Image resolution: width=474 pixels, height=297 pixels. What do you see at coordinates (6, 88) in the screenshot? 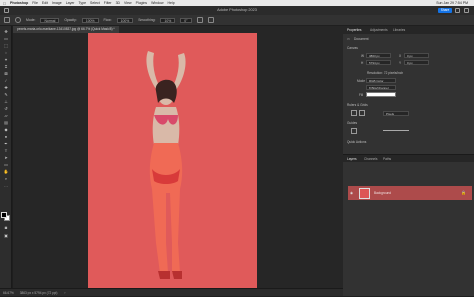
I see `healing-brush-tool-icon: ✚` at bounding box center [6, 88].